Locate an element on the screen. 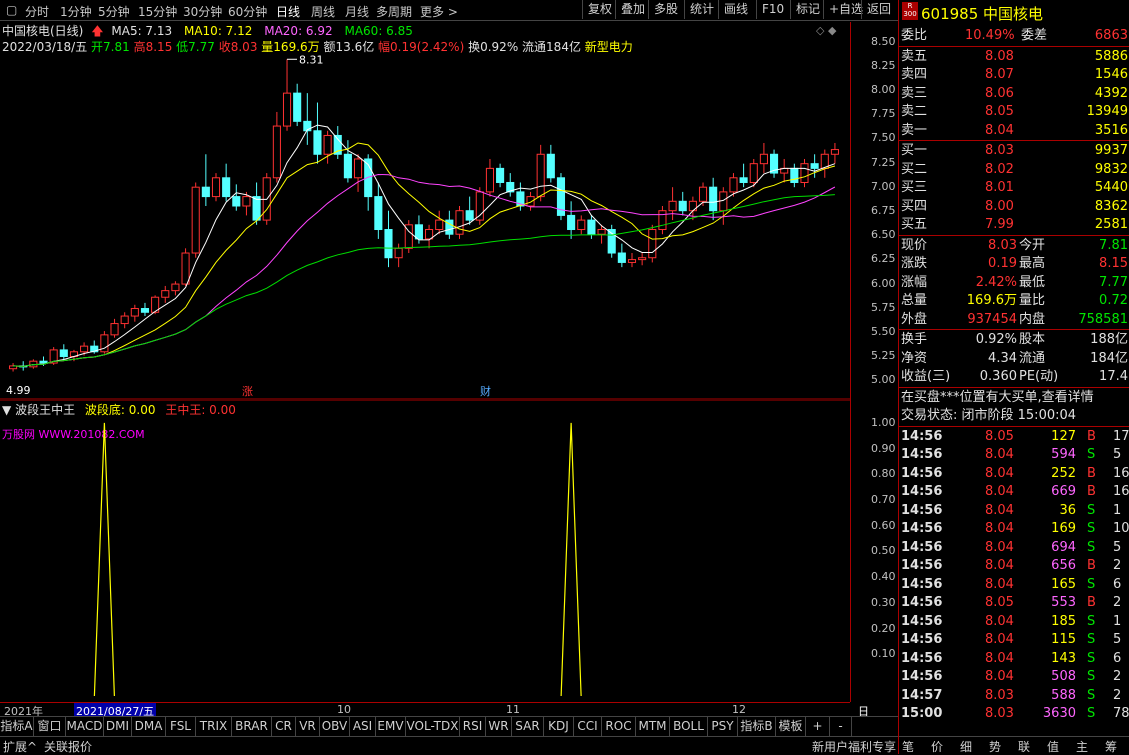  tick-price: 8.04 is located at coordinates (999, 565).